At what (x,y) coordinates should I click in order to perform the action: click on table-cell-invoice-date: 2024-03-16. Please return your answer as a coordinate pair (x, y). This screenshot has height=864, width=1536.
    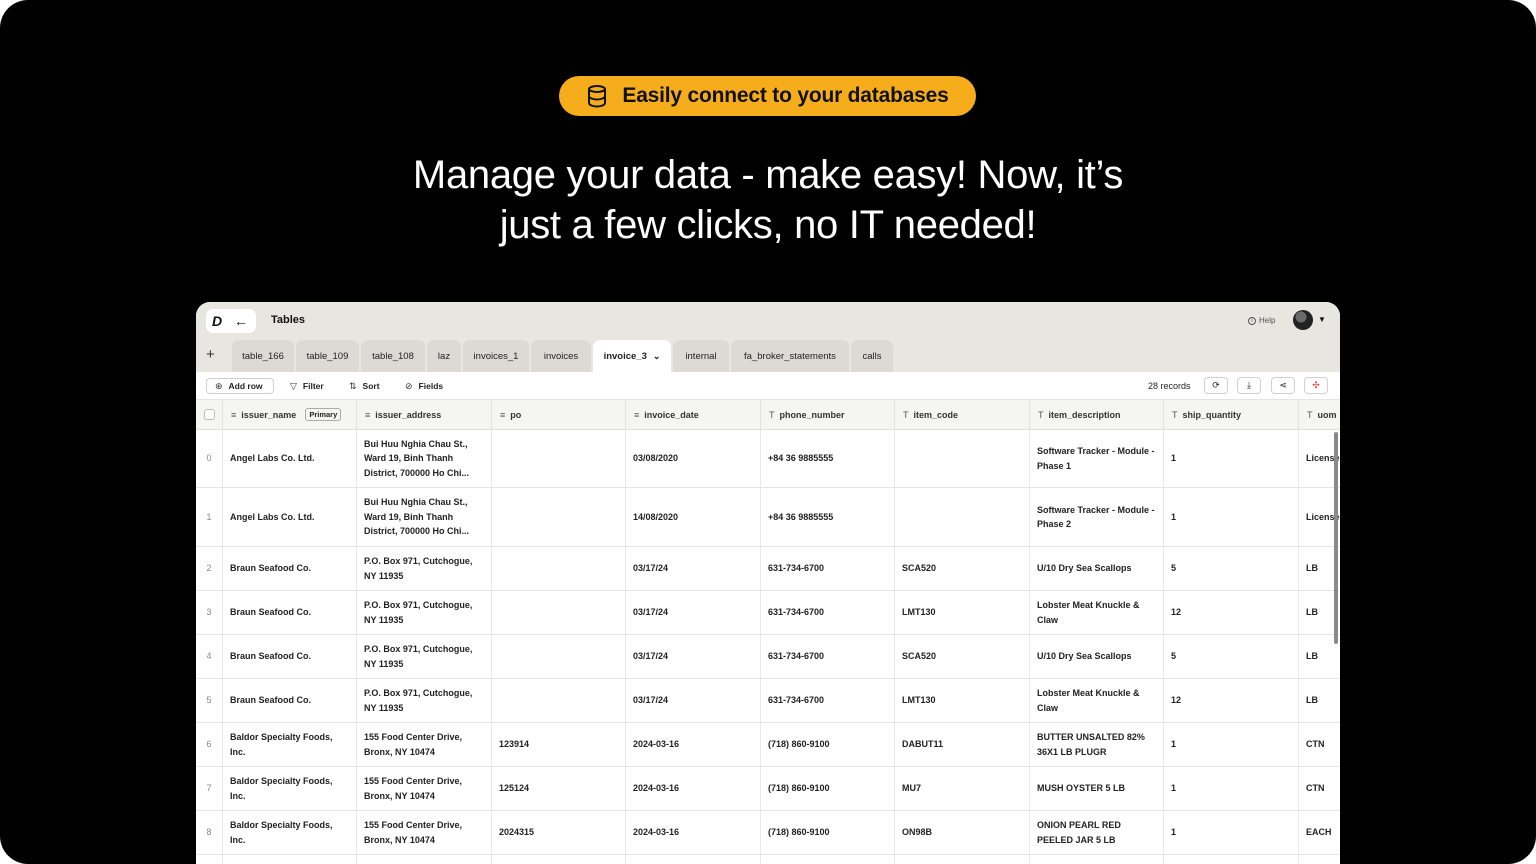
    Looking at the image, I should click on (693, 833).